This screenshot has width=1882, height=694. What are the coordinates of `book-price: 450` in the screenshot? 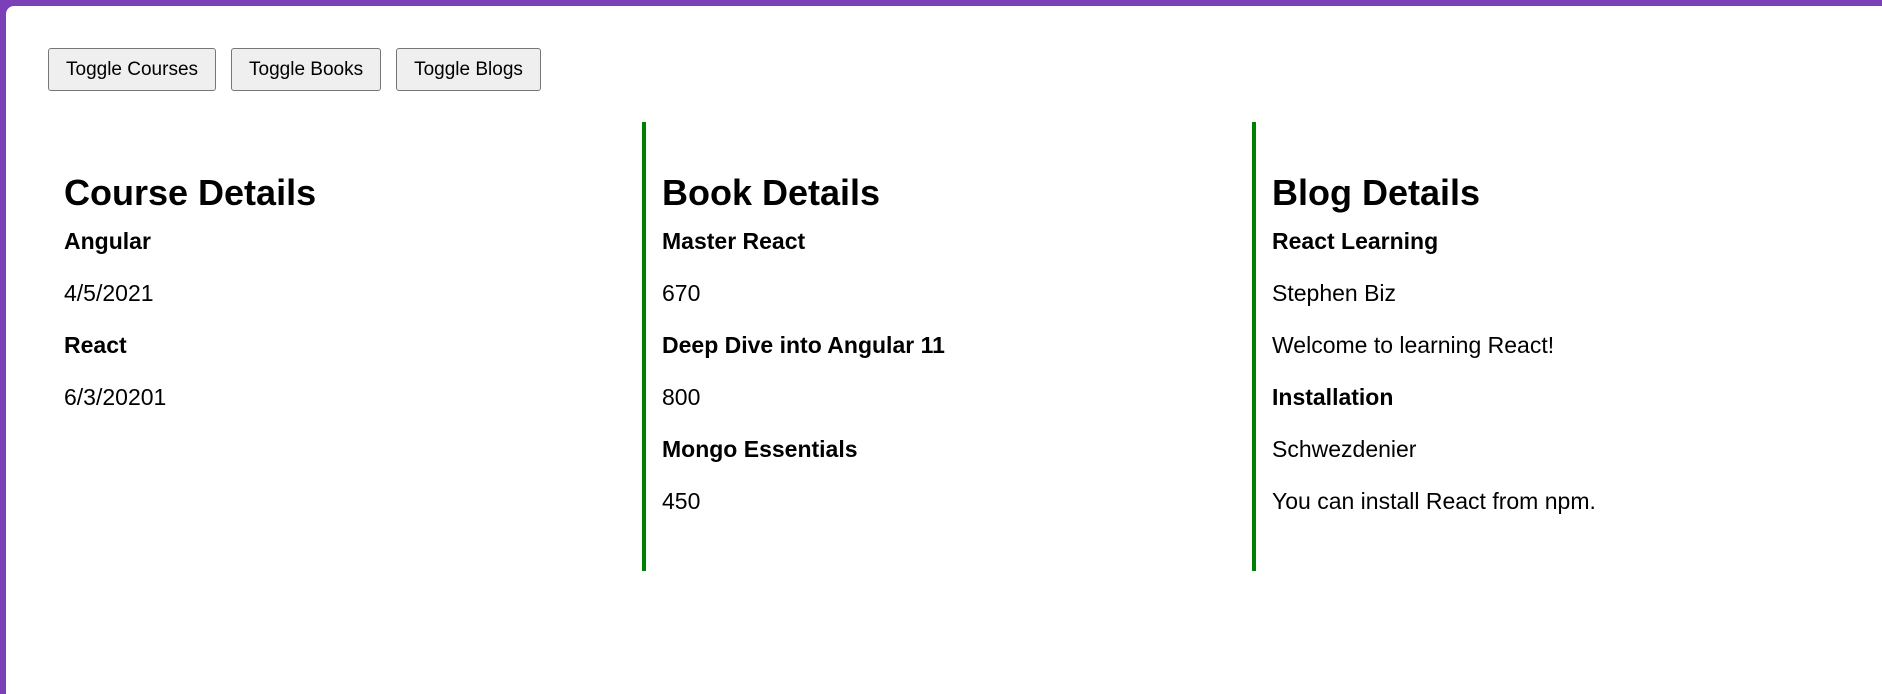 It's located at (681, 501).